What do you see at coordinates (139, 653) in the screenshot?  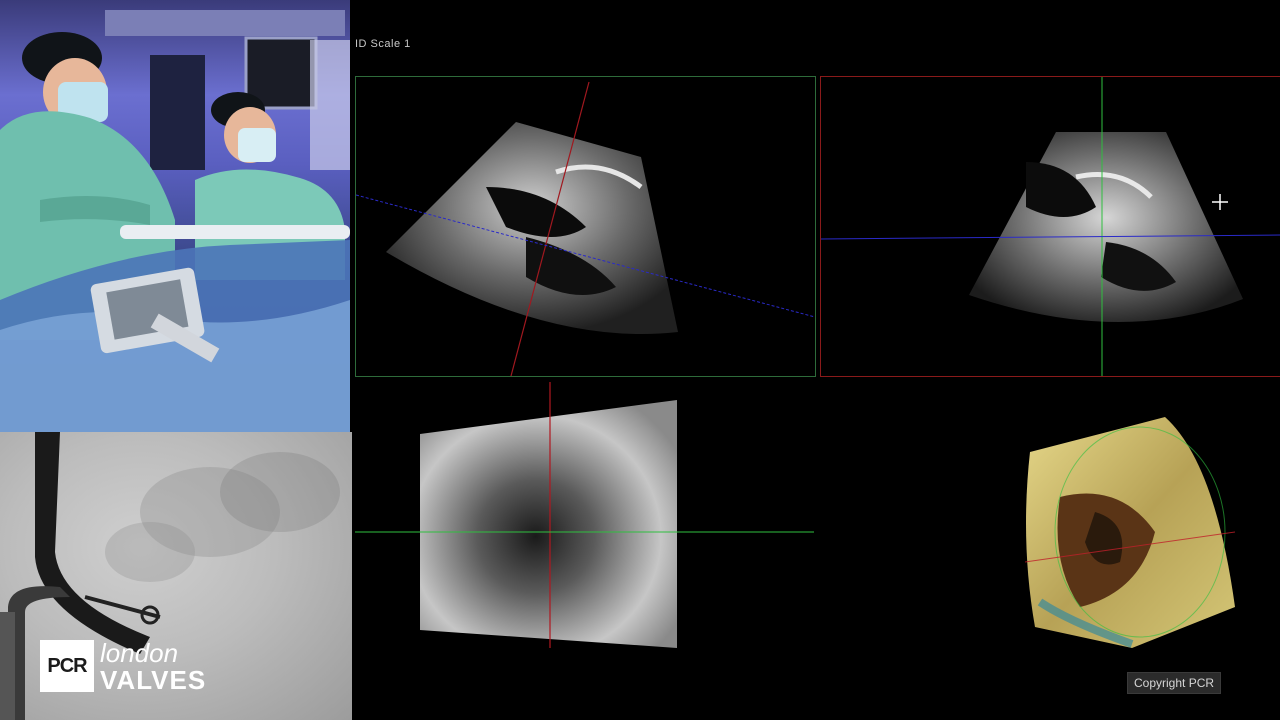 I see `logo-text-london: london` at bounding box center [139, 653].